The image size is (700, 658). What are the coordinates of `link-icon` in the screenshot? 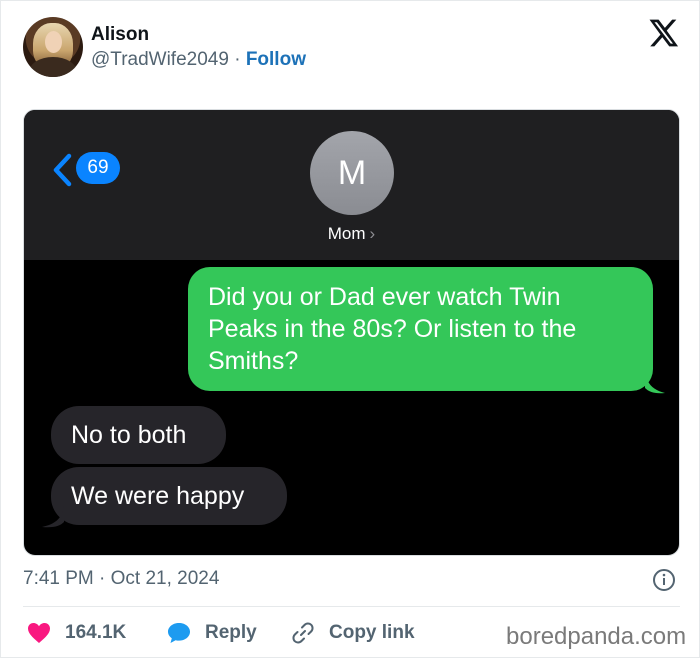 It's located at (303, 633).